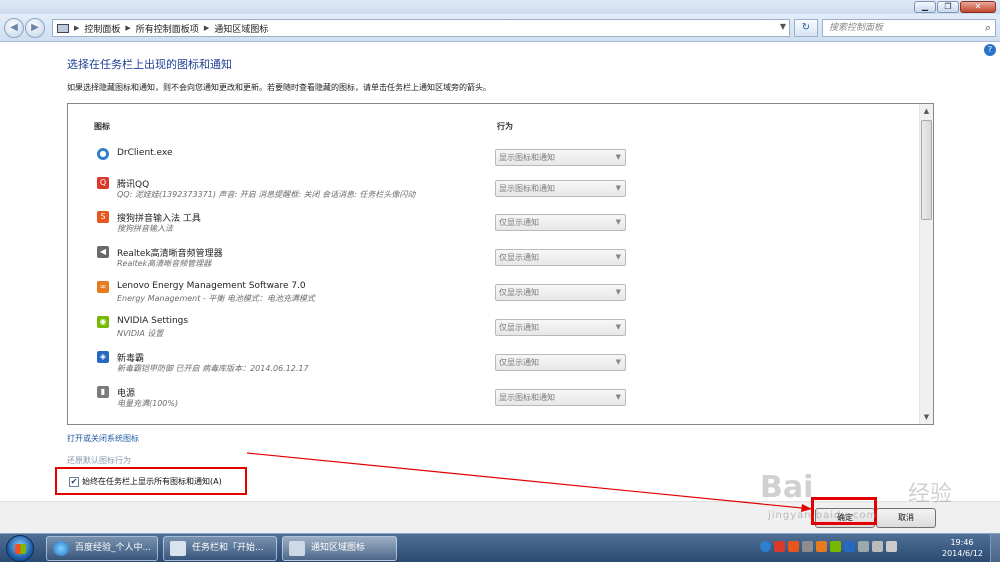  Describe the element at coordinates (963, 548) in the screenshot. I see `clock: 19:46 2014/6/12` at that location.